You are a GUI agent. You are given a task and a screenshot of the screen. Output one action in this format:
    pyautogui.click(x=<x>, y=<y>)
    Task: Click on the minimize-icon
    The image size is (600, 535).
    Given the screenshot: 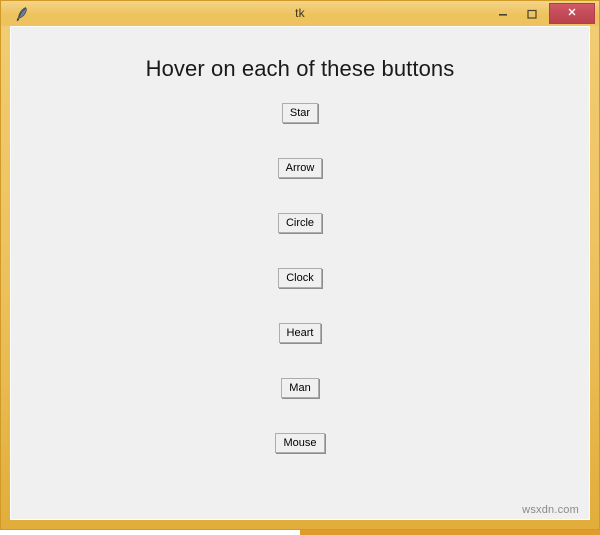 What is the action you would take?
    pyautogui.click(x=503, y=14)
    